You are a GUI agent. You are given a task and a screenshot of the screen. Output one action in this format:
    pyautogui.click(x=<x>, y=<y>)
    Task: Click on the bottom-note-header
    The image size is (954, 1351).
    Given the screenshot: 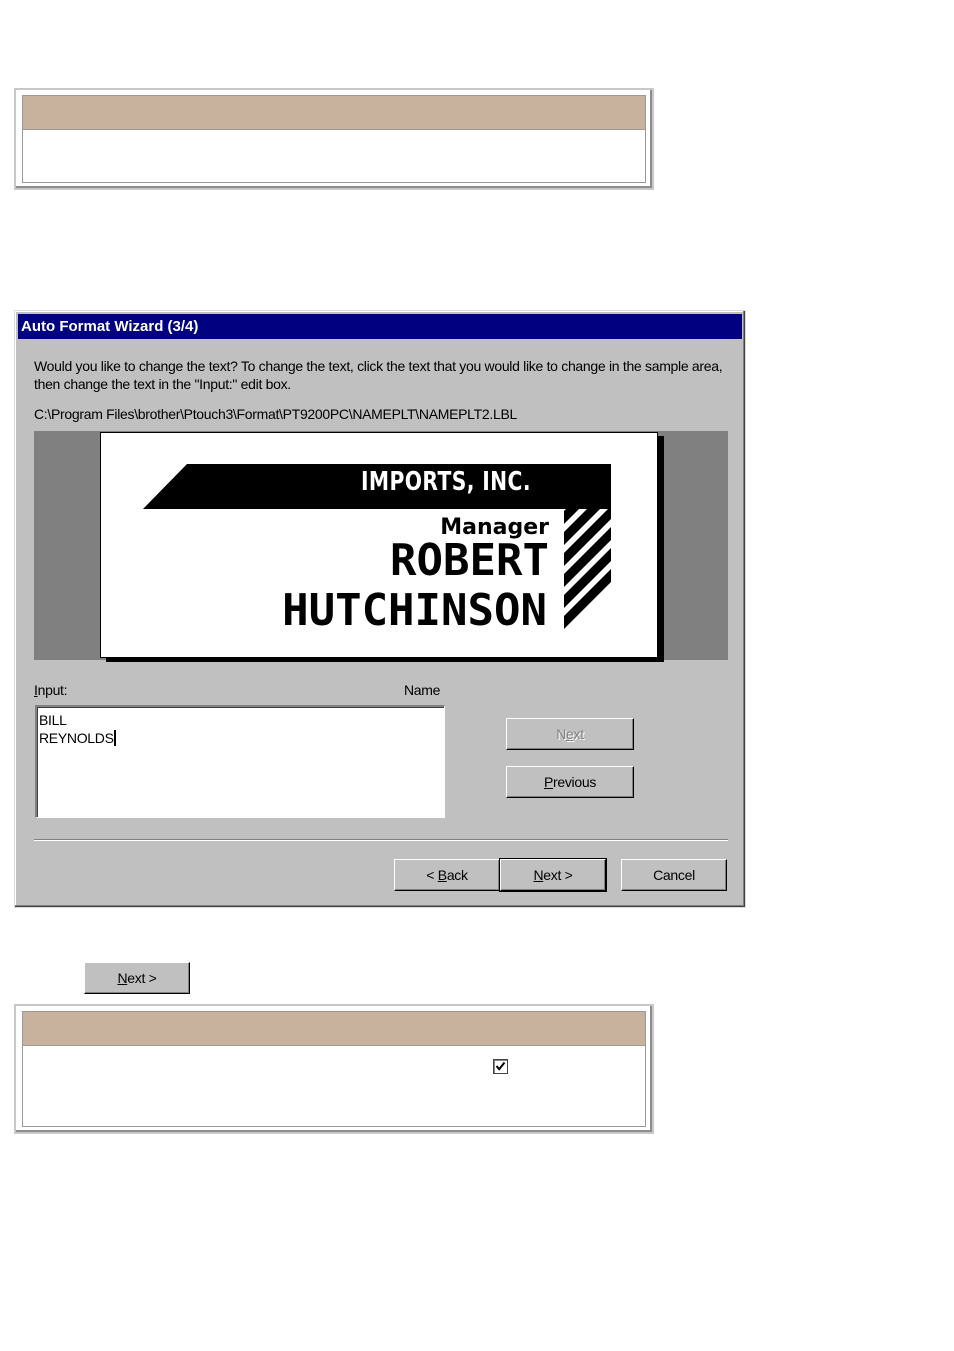 What is the action you would take?
    pyautogui.click(x=334, y=1029)
    